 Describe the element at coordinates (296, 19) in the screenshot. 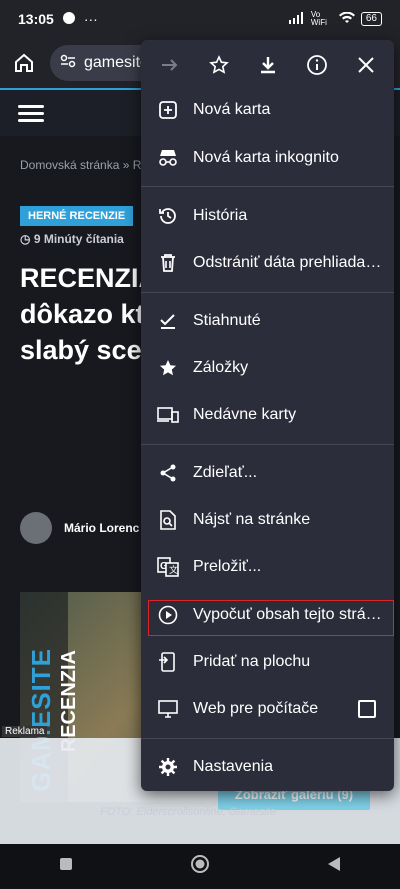

I see `signal-icon` at that location.